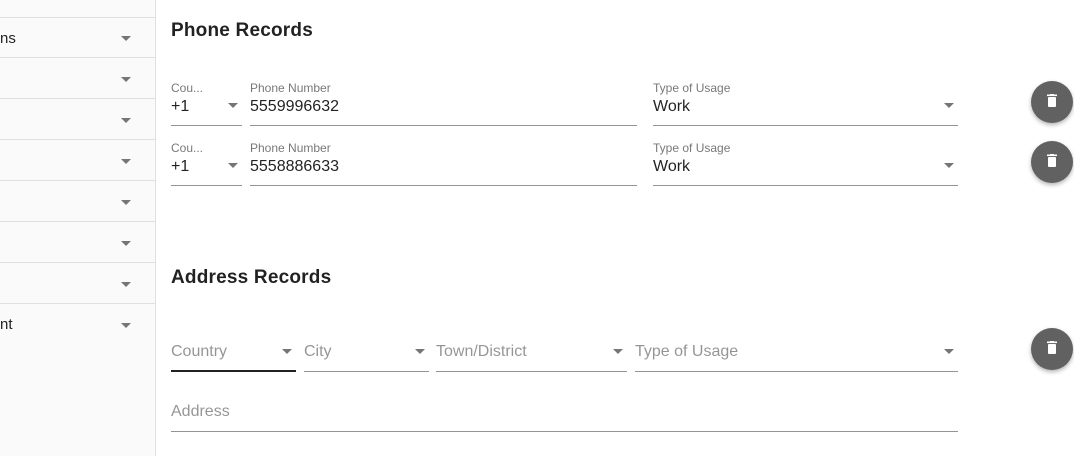 The image size is (1074, 456). Describe the element at coordinates (8, 38) in the screenshot. I see `sidebar-item-label: ns` at that location.